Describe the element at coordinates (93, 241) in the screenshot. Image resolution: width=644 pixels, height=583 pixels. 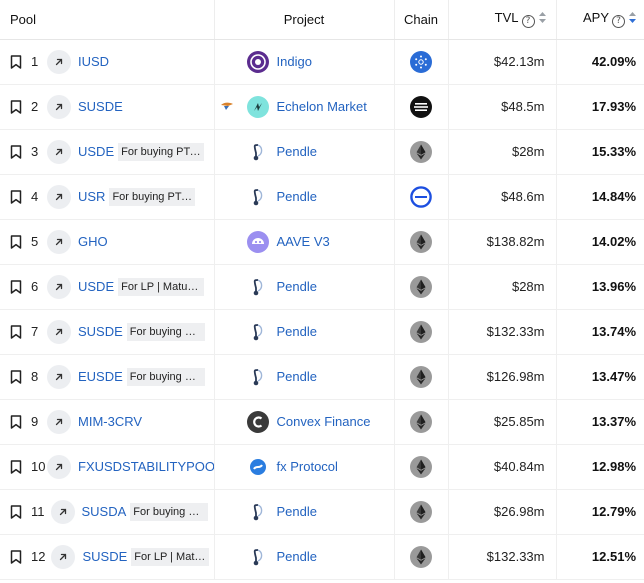
I see `pool-link: GHO` at that location.